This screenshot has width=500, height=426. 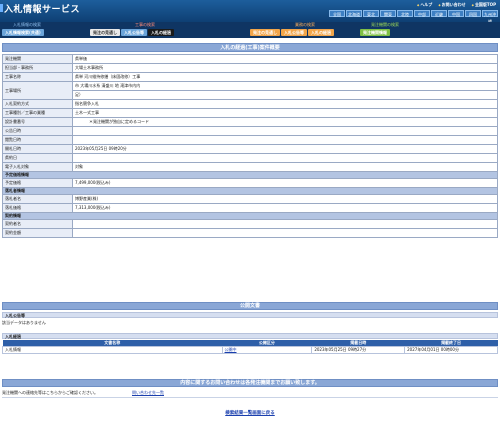 I want to click on nav-group-service: 業務の検索 発注の見通し 入札公告等 入札の経過, so click(x=305, y=29).